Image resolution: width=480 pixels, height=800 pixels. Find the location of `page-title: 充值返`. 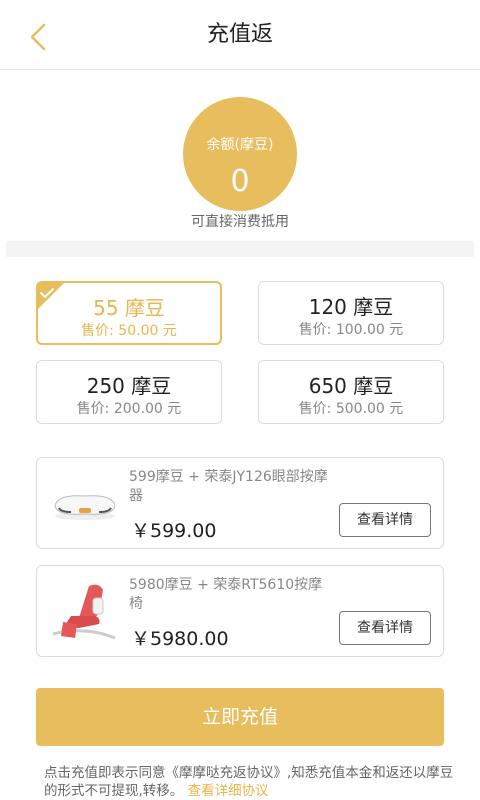

page-title: 充值返 is located at coordinates (239, 34).